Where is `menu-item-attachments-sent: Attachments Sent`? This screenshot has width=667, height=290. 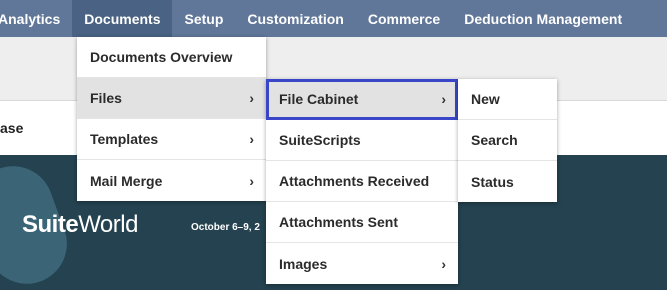
menu-item-attachments-sent: Attachments Sent is located at coordinates (362, 222).